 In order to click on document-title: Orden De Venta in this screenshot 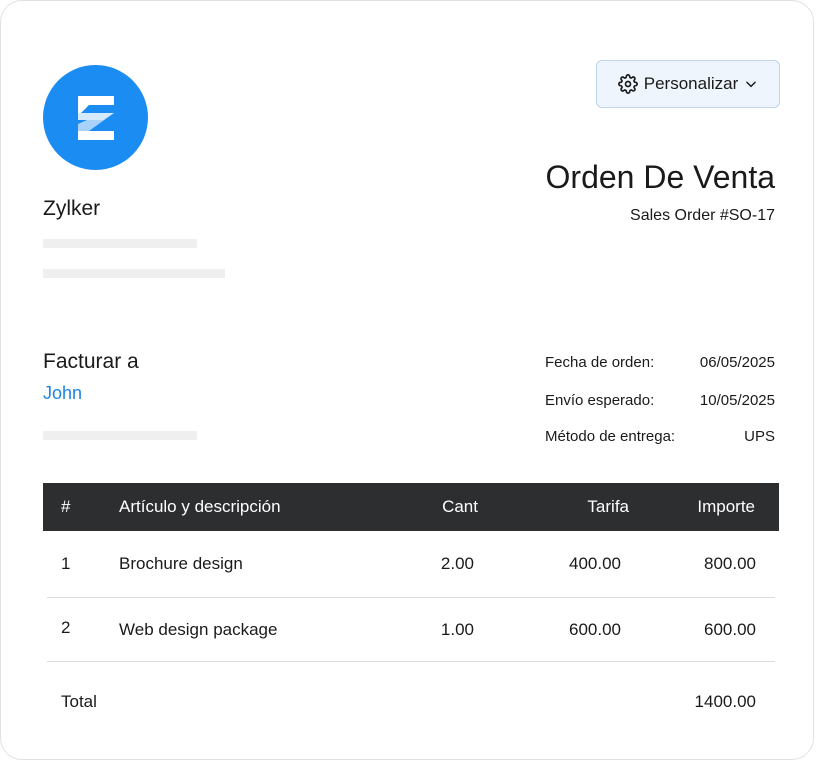, I will do `click(660, 177)`.